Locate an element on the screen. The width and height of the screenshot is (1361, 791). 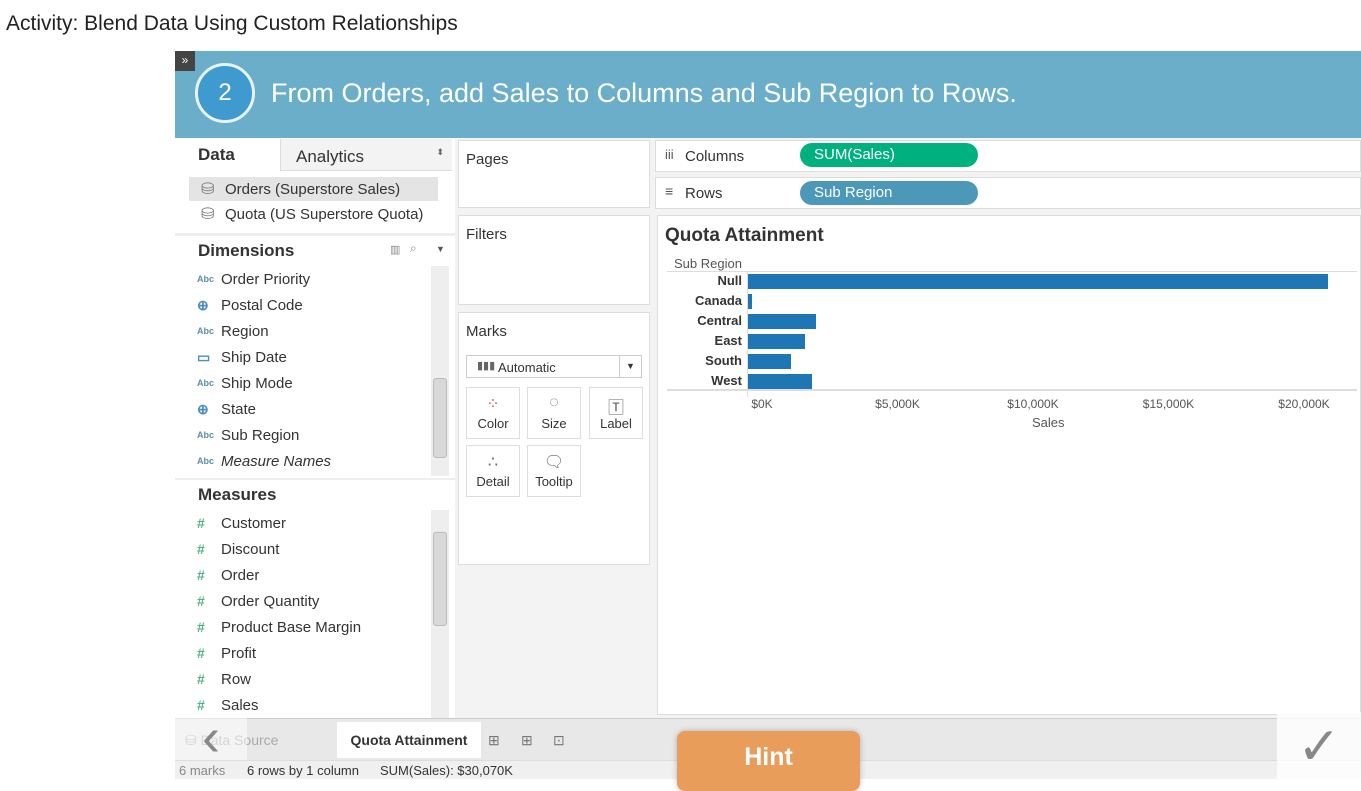
field-label: Order is located at coordinates (240, 575).